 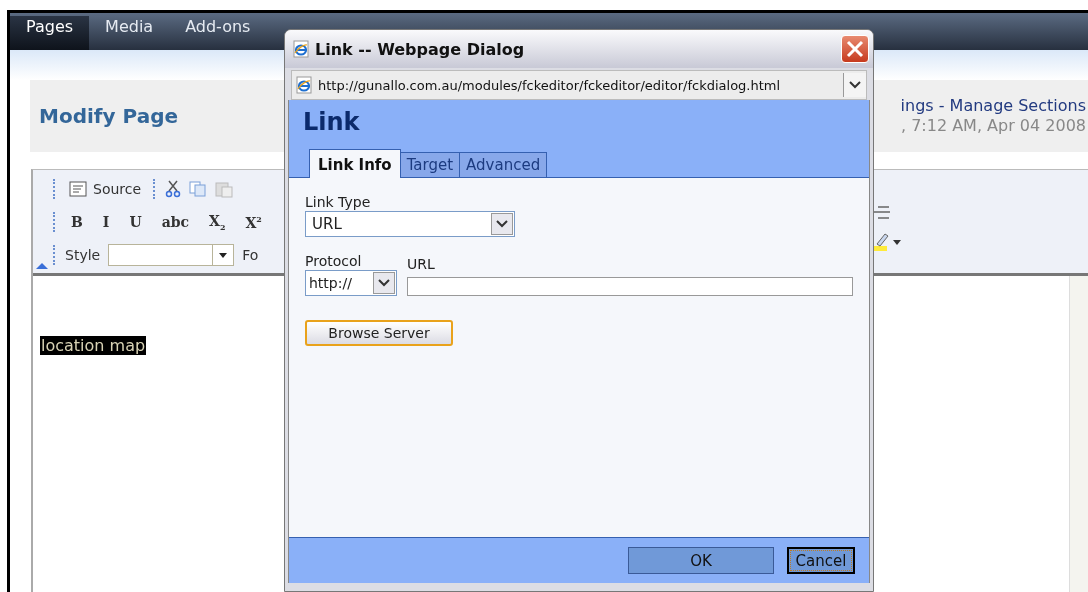 I want to click on url-field, so click(x=630, y=286).